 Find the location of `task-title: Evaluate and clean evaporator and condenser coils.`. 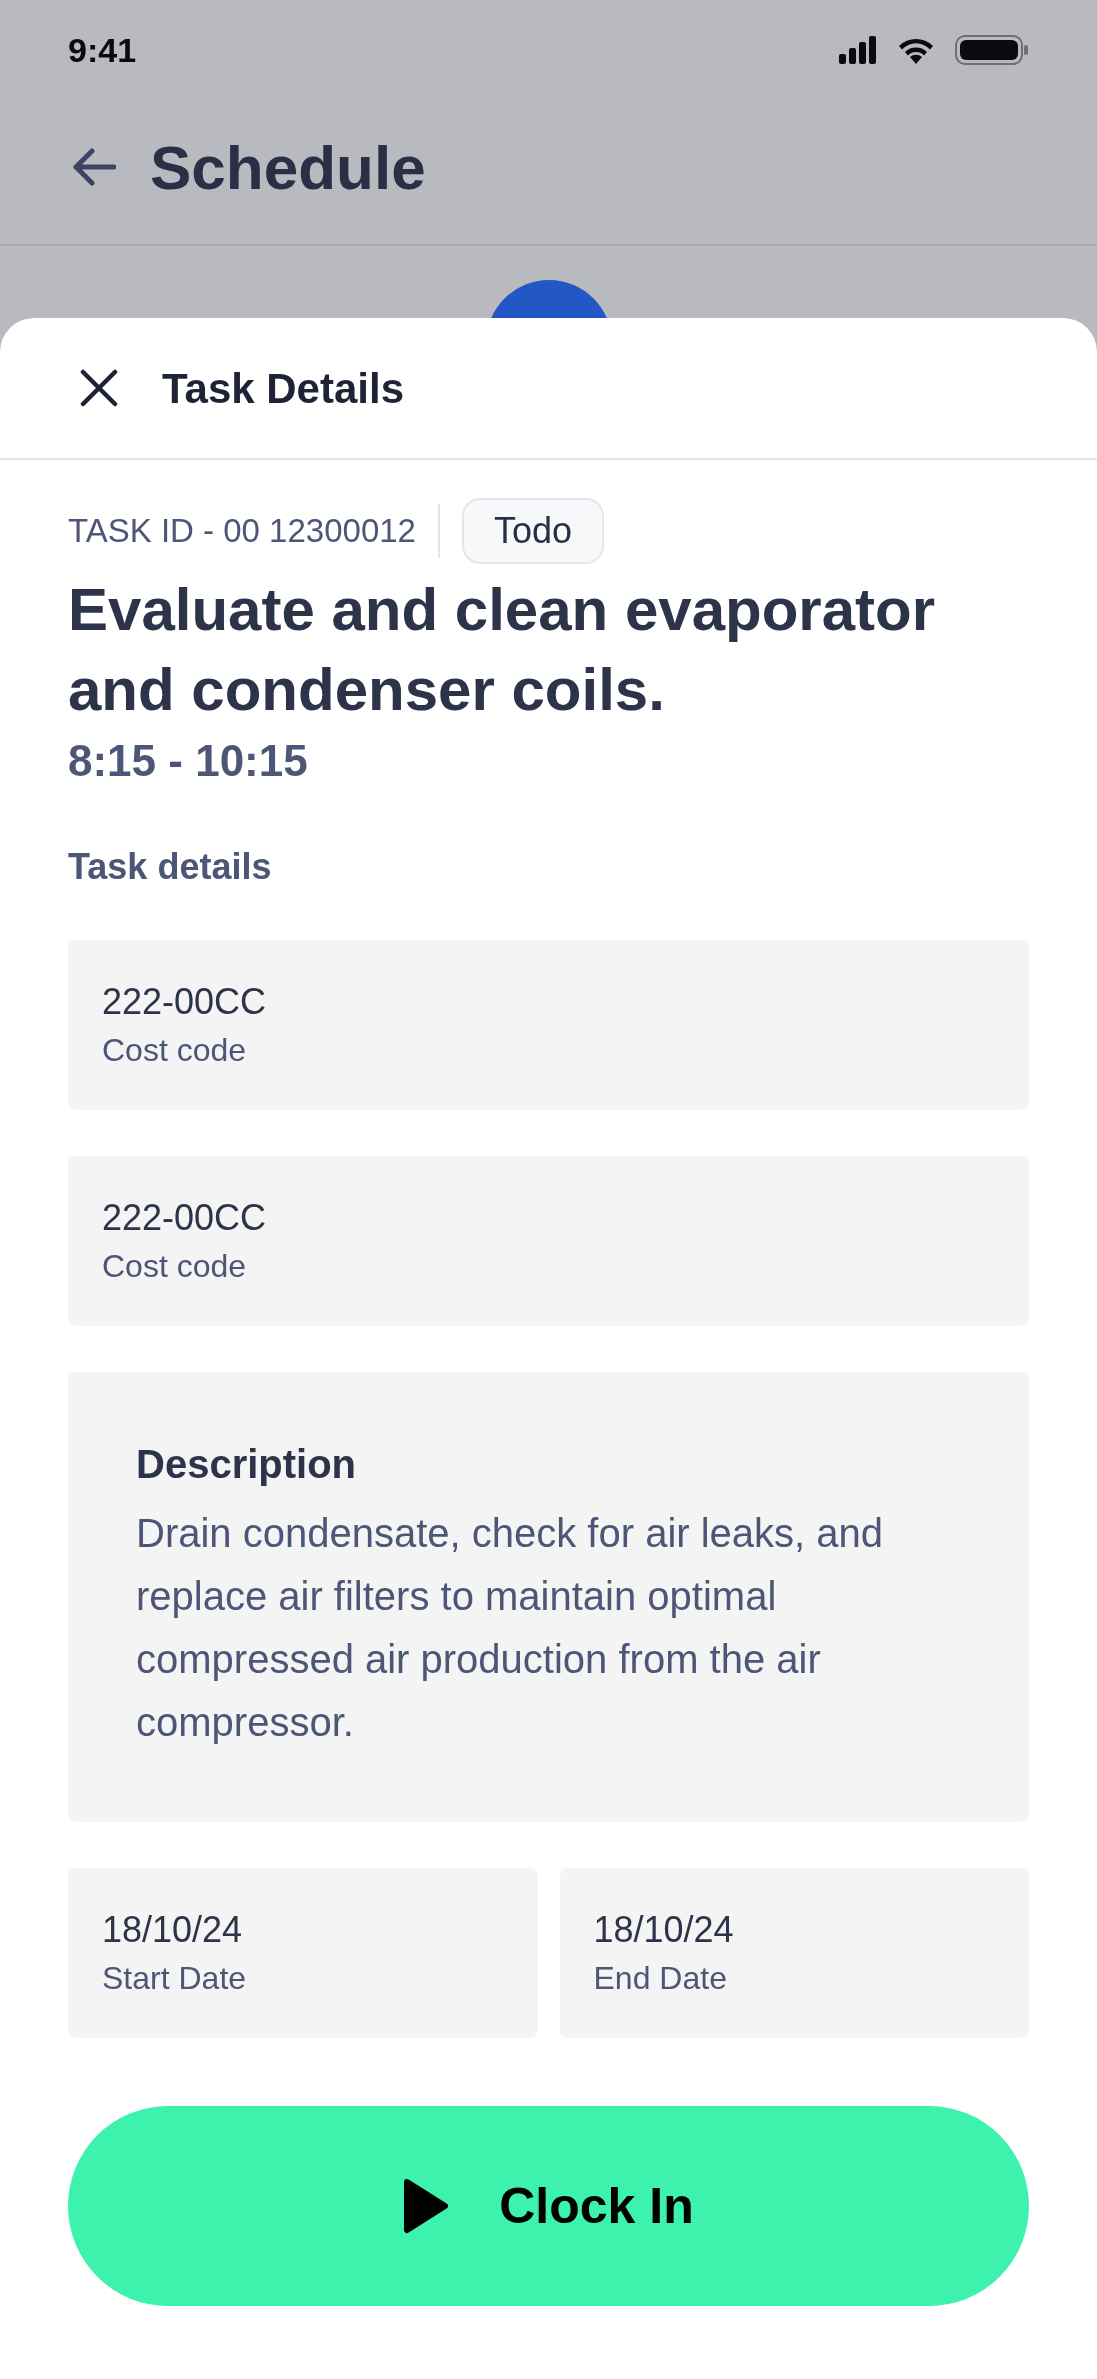

task-title: Evaluate and clean evaporator and condenser coils. is located at coordinates (502, 650).